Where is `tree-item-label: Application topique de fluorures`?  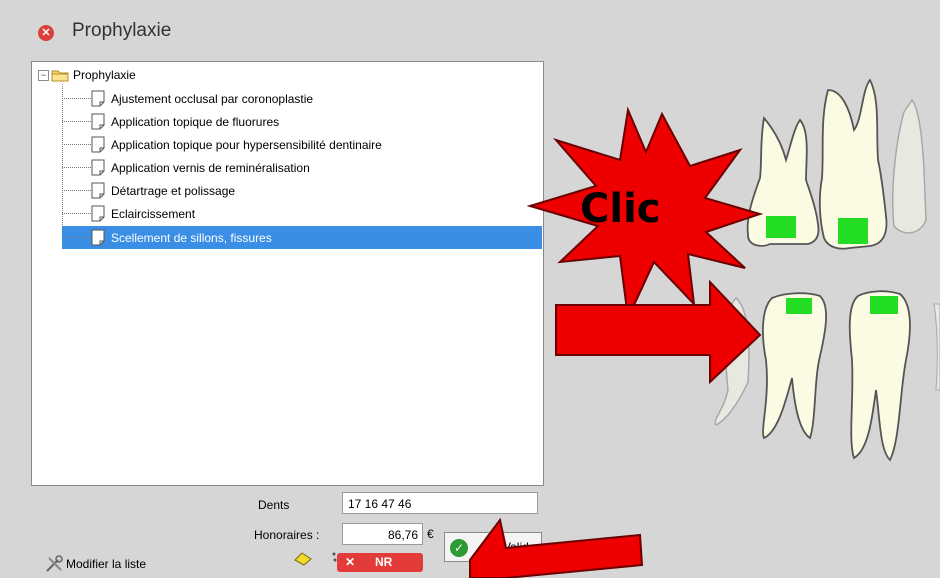
tree-item-label: Application topique de fluorures is located at coordinates (195, 121).